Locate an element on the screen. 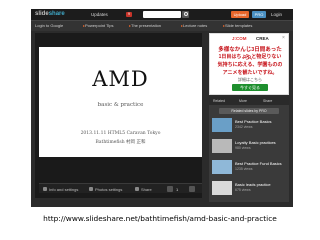 The height and width of the screenshot is (240, 320). related-title: Best Practice Fund Basics is located at coordinates (258, 163).